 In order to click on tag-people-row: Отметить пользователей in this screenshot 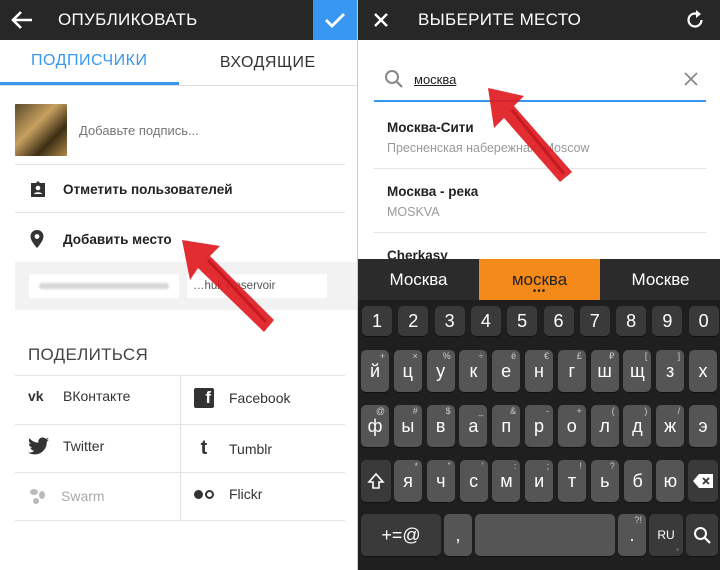, I will do `click(131, 189)`.